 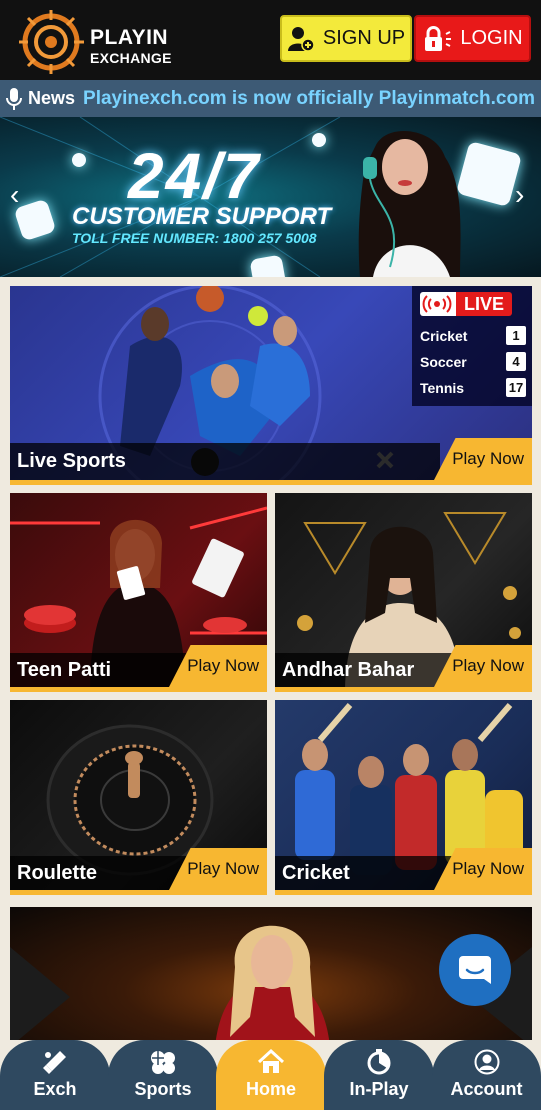 I want to click on logo-title: PLAYIN, so click(x=129, y=37).